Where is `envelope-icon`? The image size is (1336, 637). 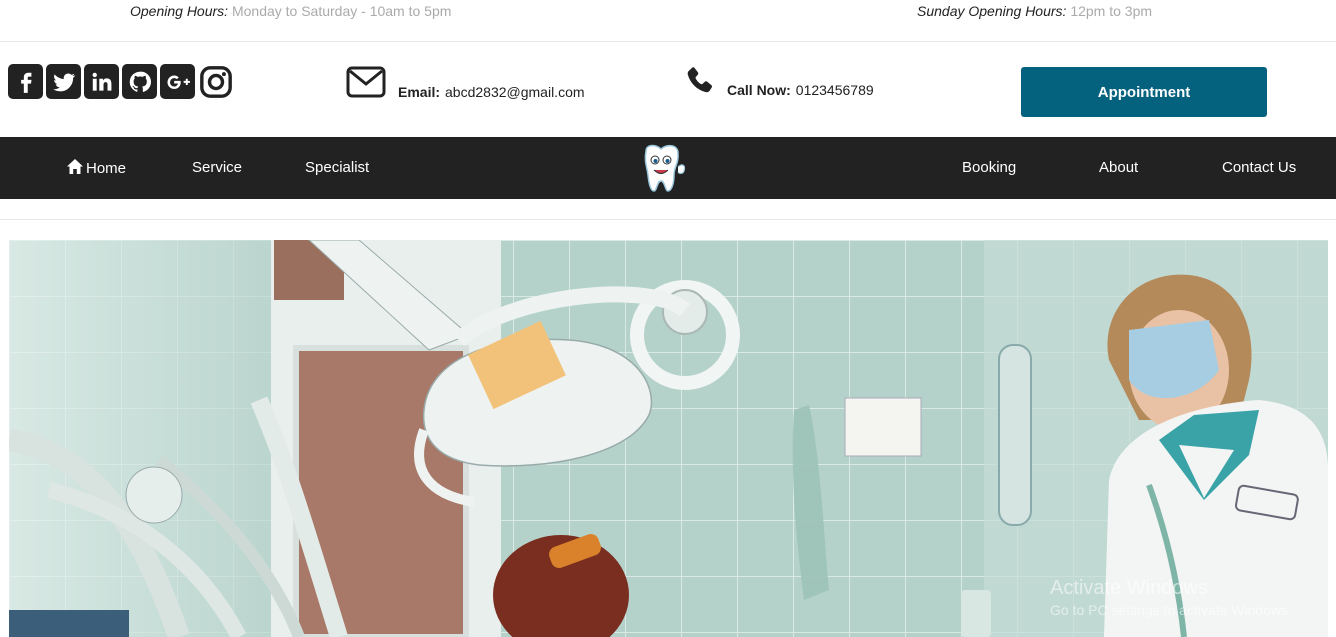
envelope-icon is located at coordinates (366, 83).